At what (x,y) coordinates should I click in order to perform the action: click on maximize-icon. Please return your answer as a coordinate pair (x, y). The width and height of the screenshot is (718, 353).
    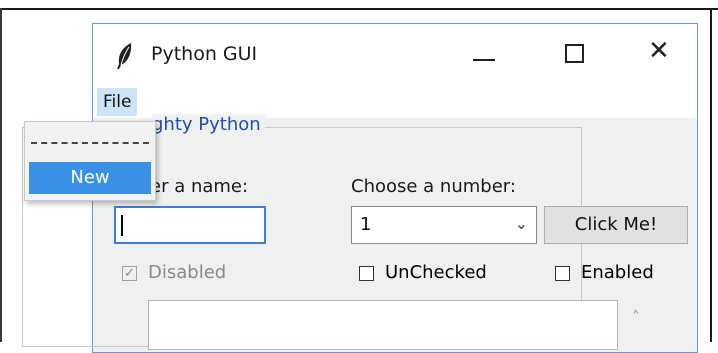
    Looking at the image, I should click on (574, 53).